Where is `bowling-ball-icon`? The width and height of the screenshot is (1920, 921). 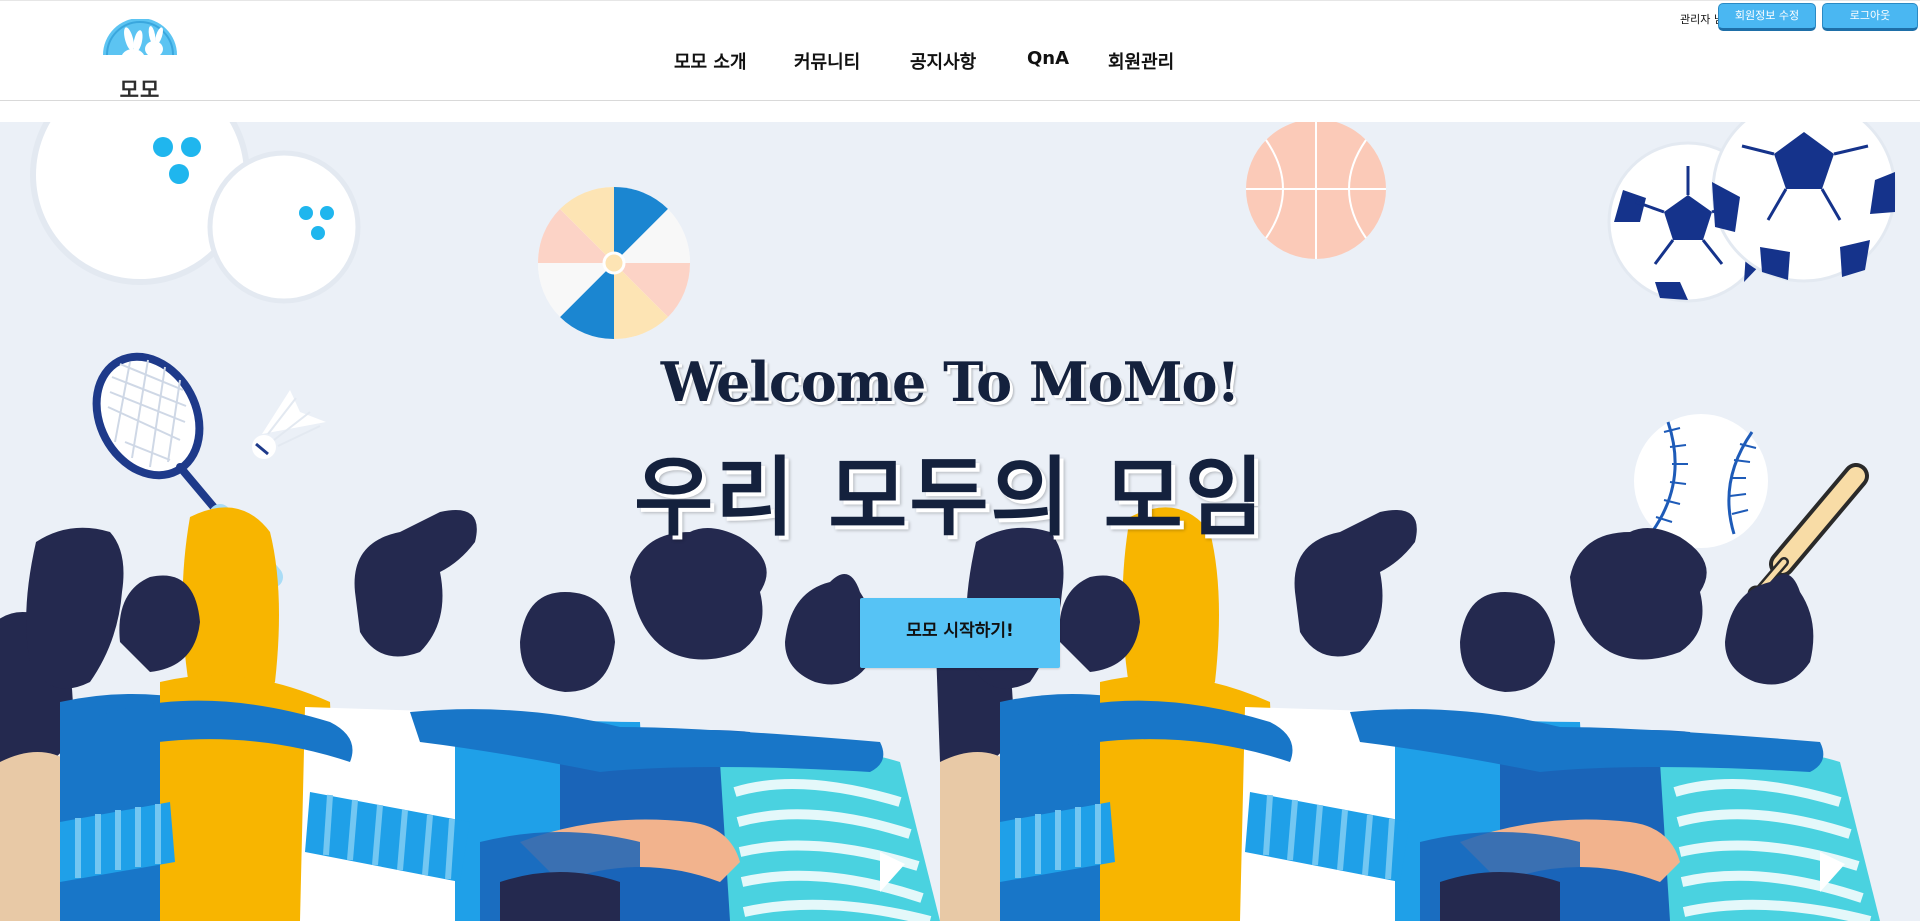 bowling-ball-icon is located at coordinates (195, 213).